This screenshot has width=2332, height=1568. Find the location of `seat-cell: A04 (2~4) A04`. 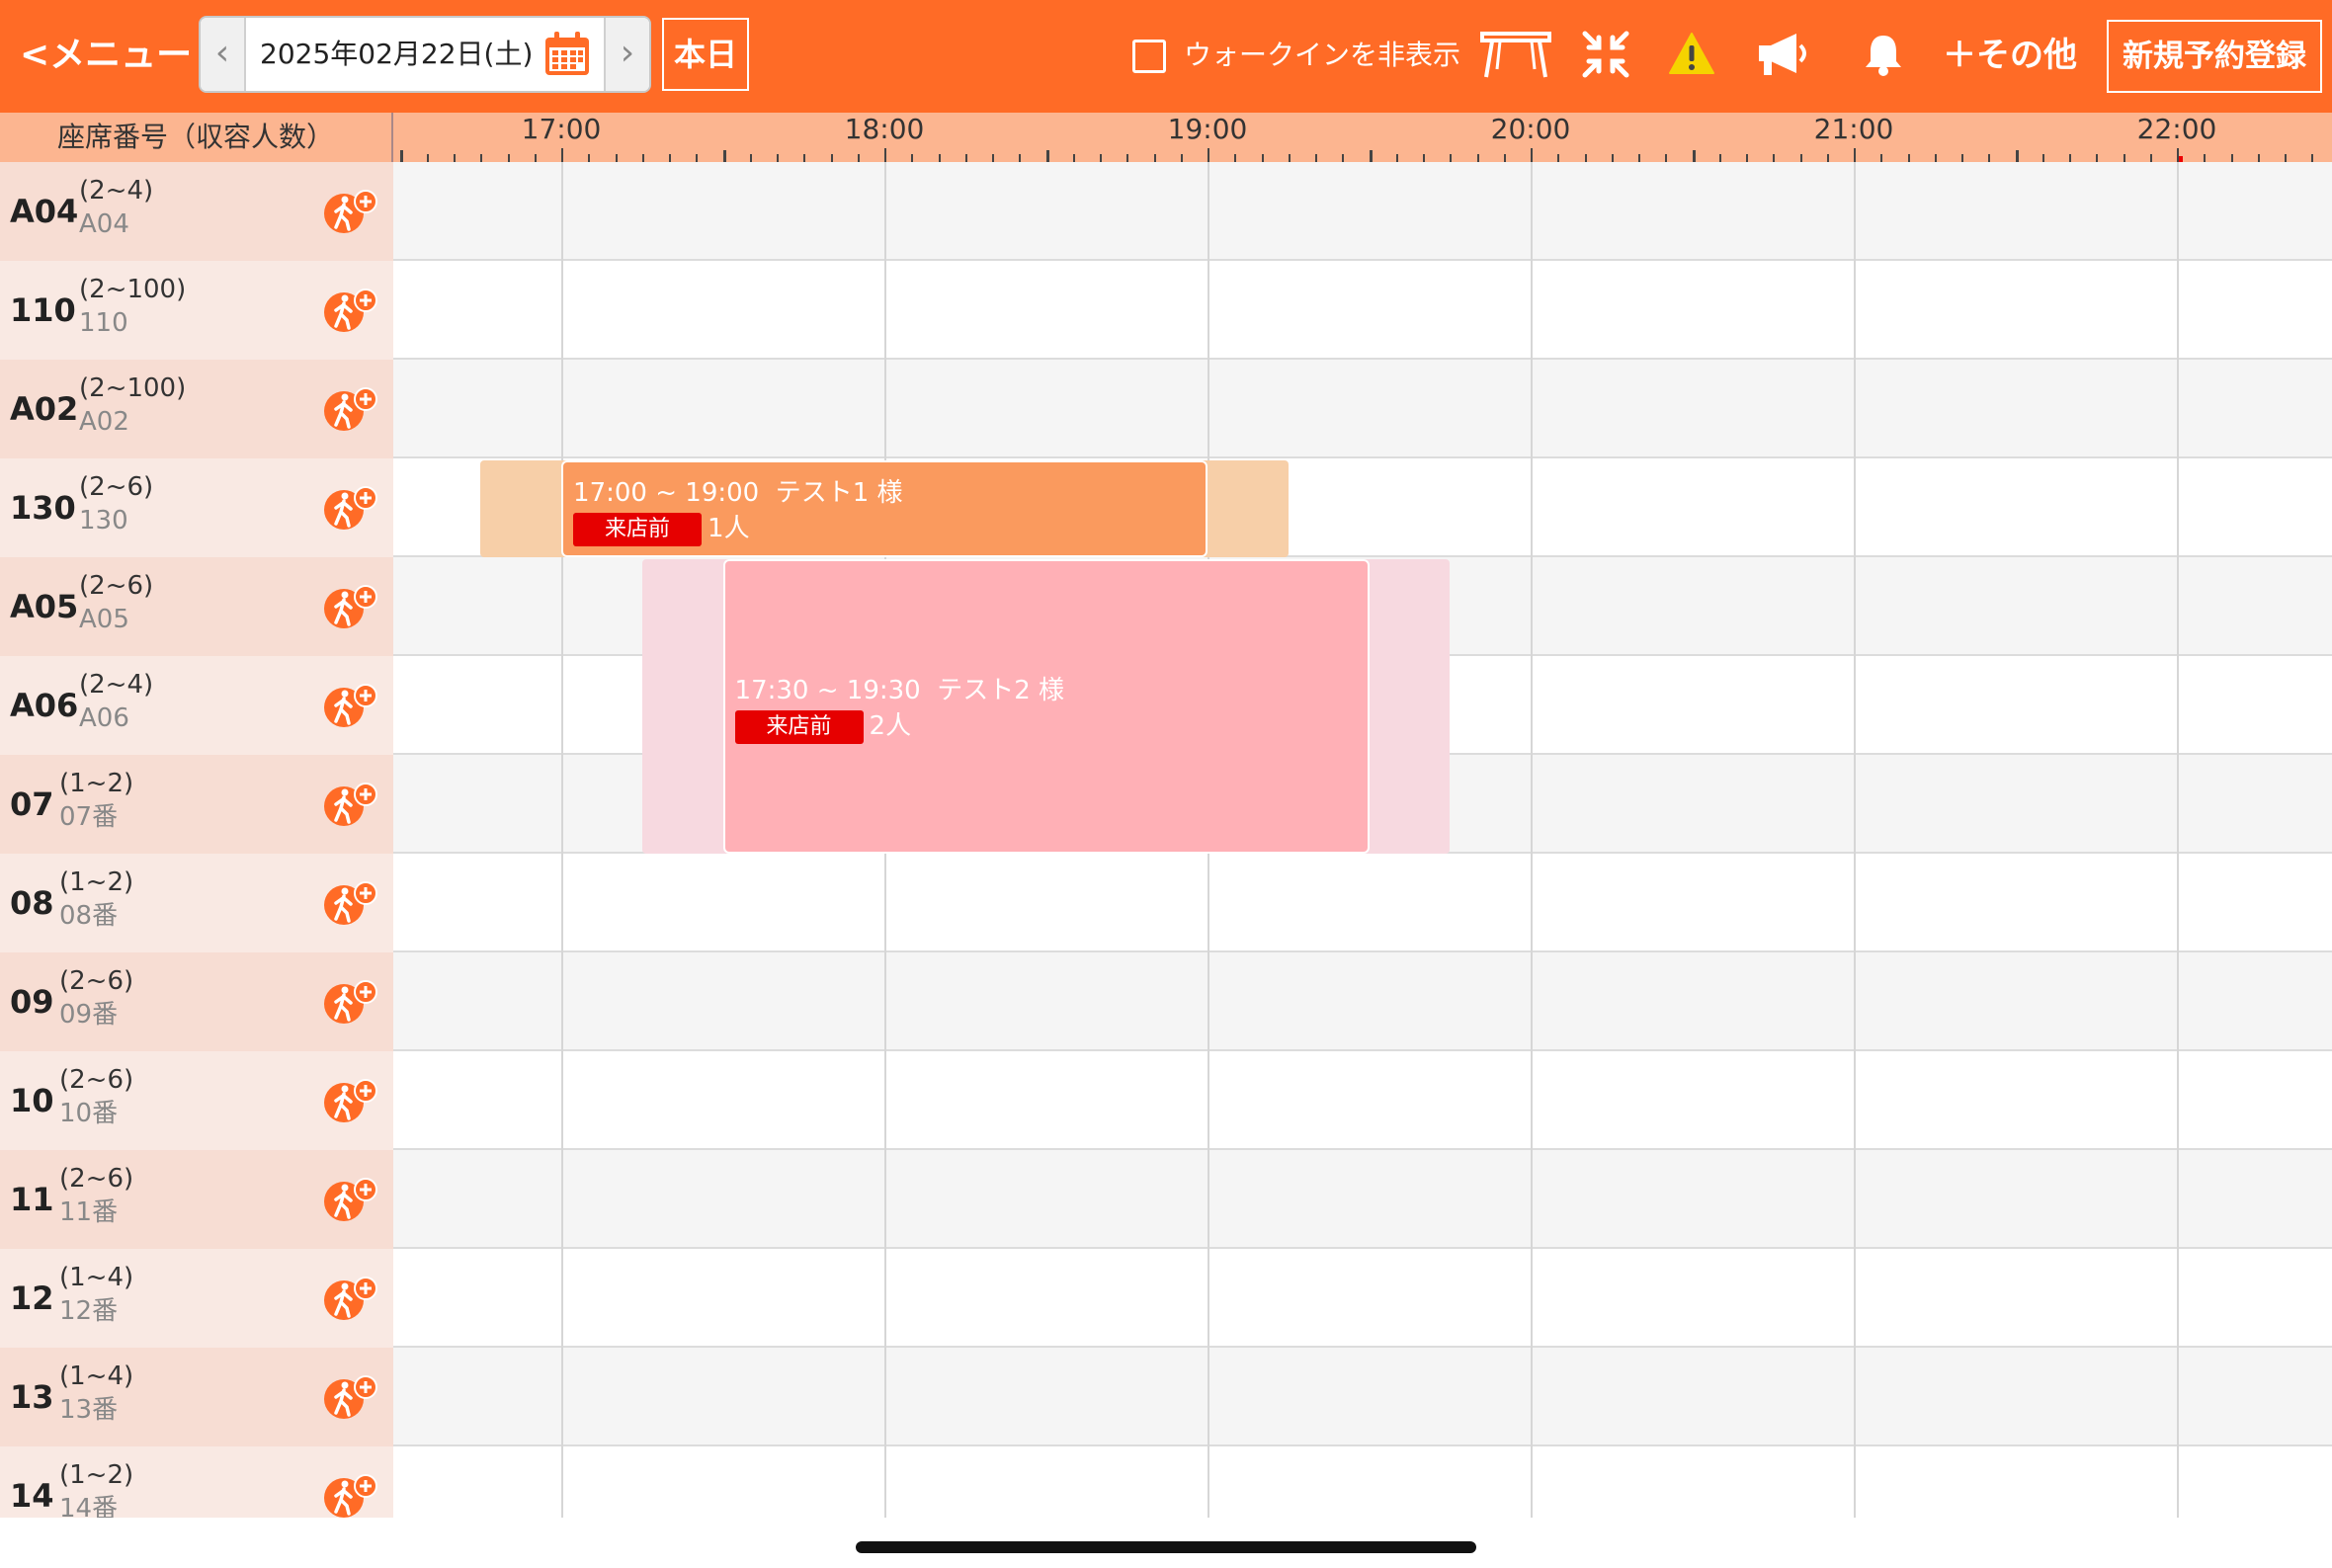

seat-cell: A04 (2~4) A04 is located at coordinates (196, 211).